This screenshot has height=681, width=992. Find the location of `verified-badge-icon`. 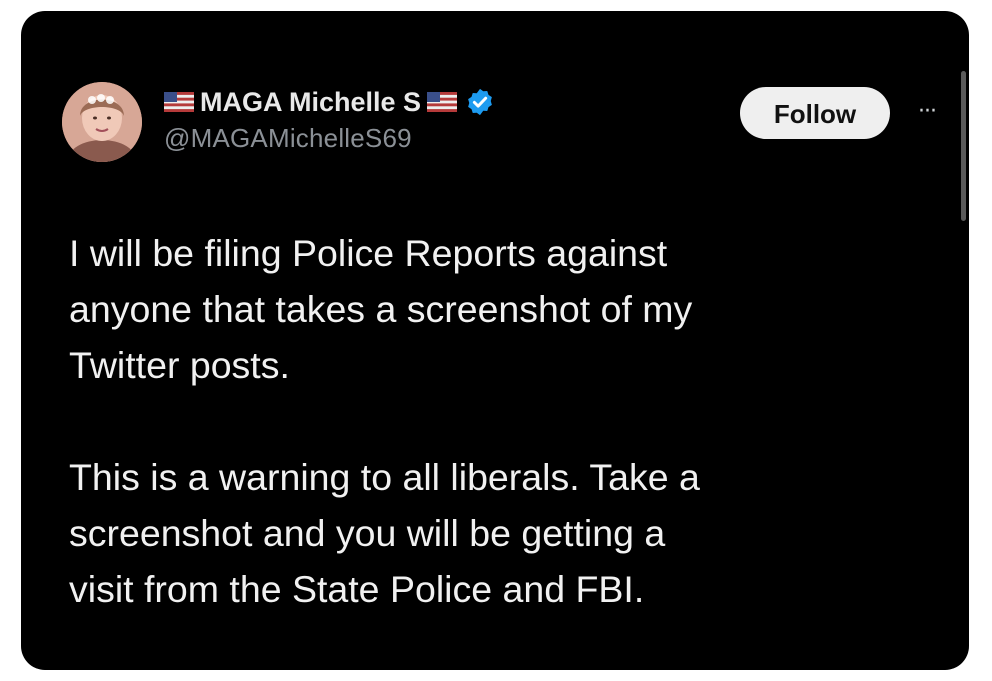

verified-badge-icon is located at coordinates (480, 102).